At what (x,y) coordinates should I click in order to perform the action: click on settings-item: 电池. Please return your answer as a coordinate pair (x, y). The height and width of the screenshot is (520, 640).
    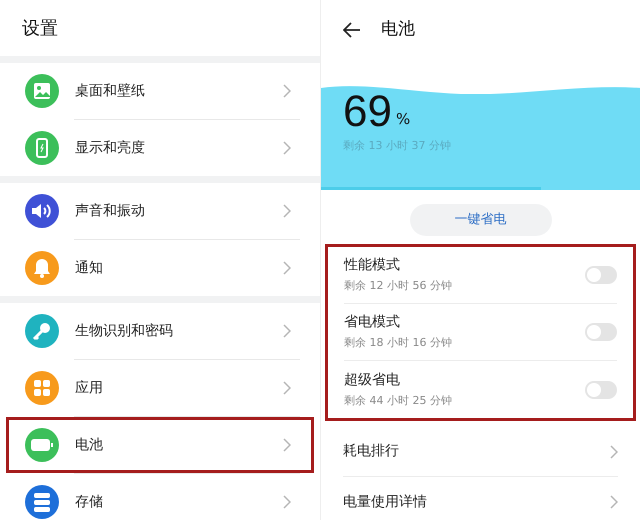
    Looking at the image, I should click on (160, 445).